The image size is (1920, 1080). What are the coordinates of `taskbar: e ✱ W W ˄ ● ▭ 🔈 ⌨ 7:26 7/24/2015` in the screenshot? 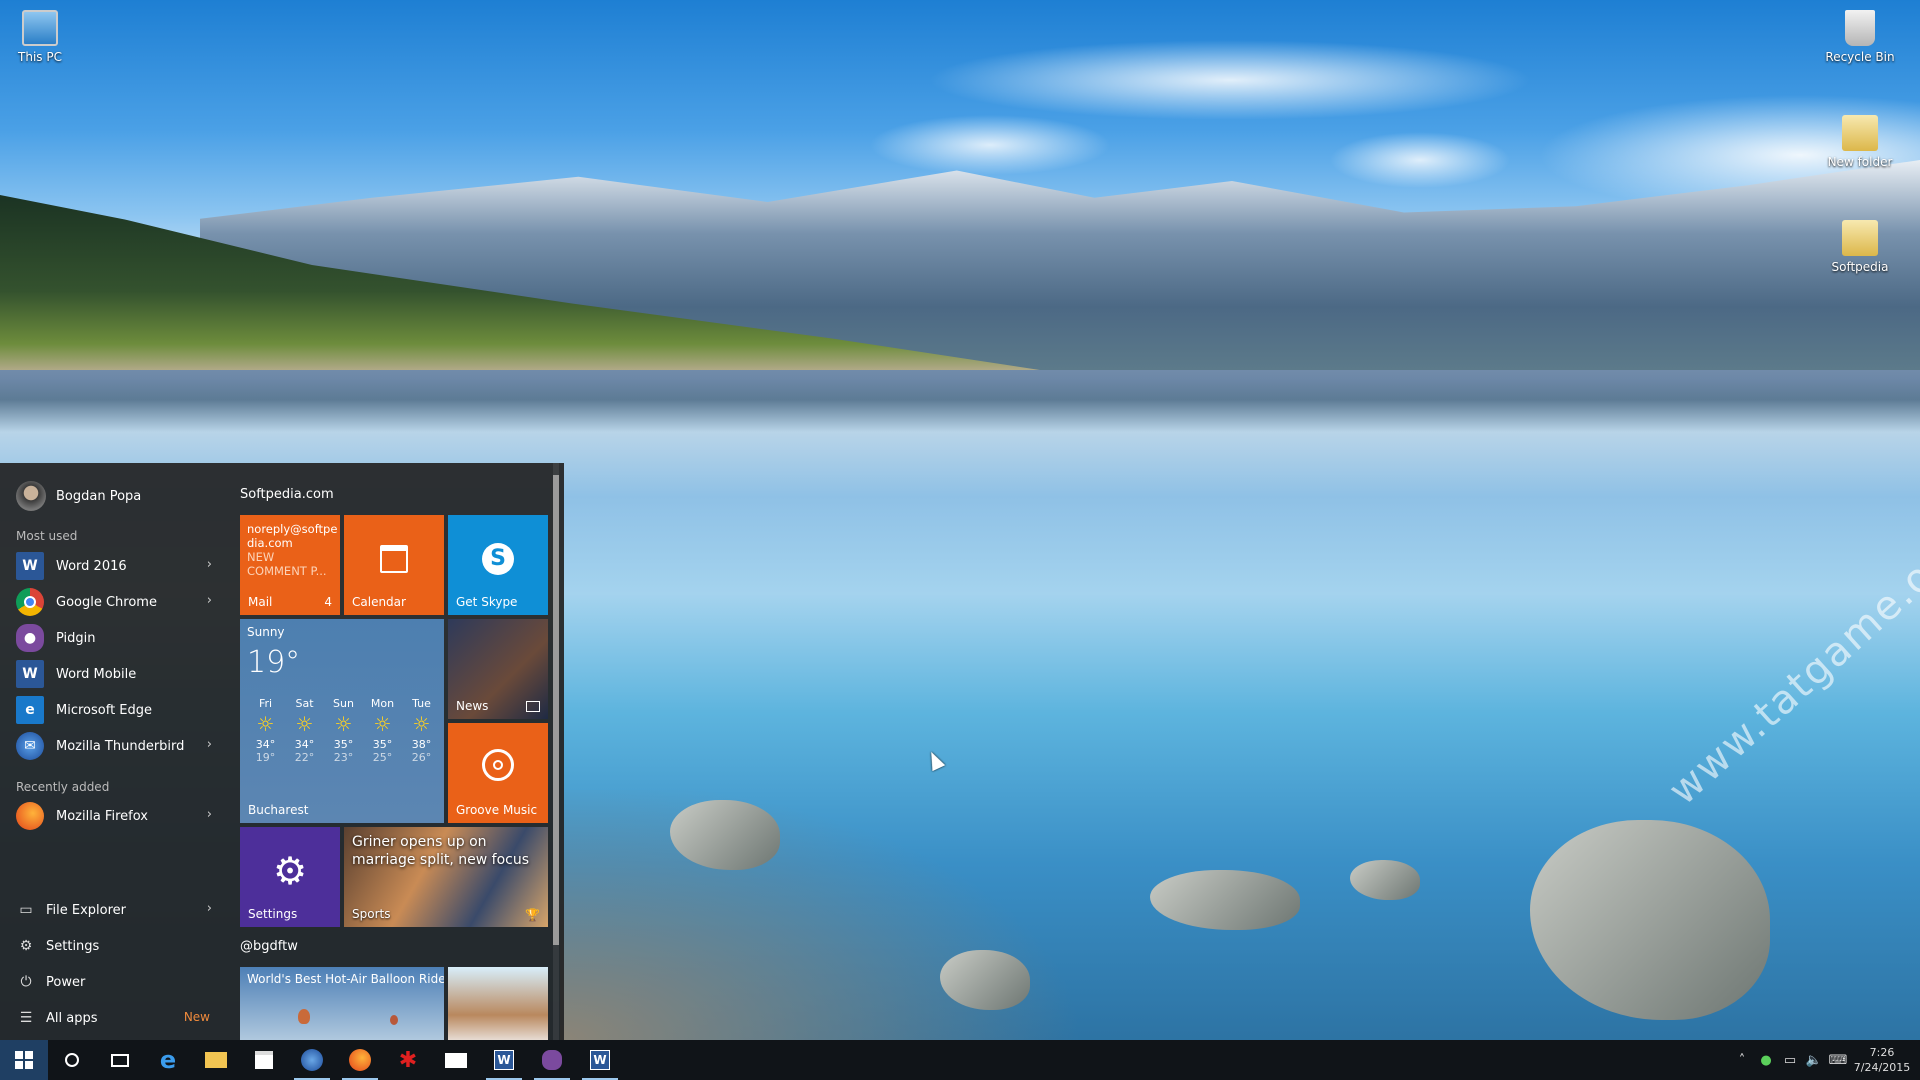 It's located at (960, 1060).